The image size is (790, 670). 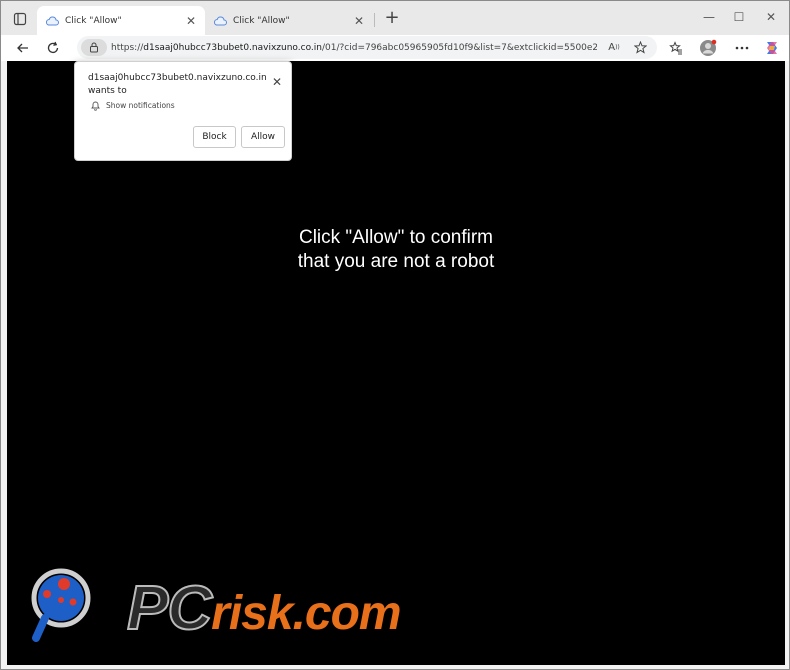 I want to click on copilot-icon, so click(x=772, y=48).